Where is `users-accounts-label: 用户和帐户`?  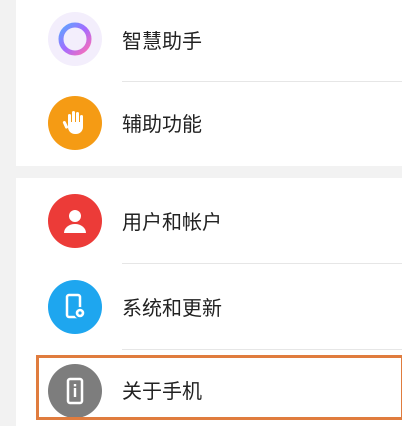
users-accounts-label: 用户和帐户 is located at coordinates (172, 222).